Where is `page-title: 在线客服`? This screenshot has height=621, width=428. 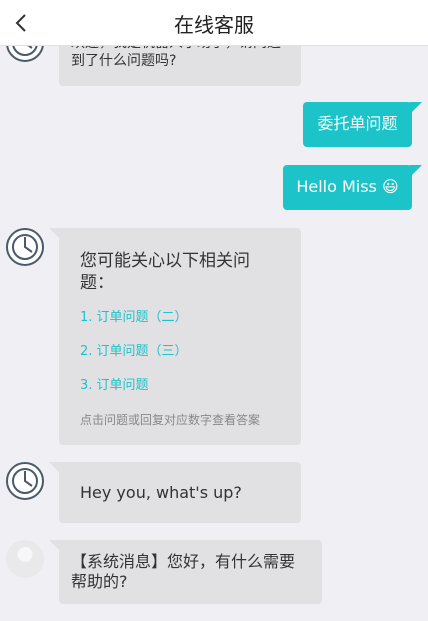
page-title: 在线客服 is located at coordinates (214, 25).